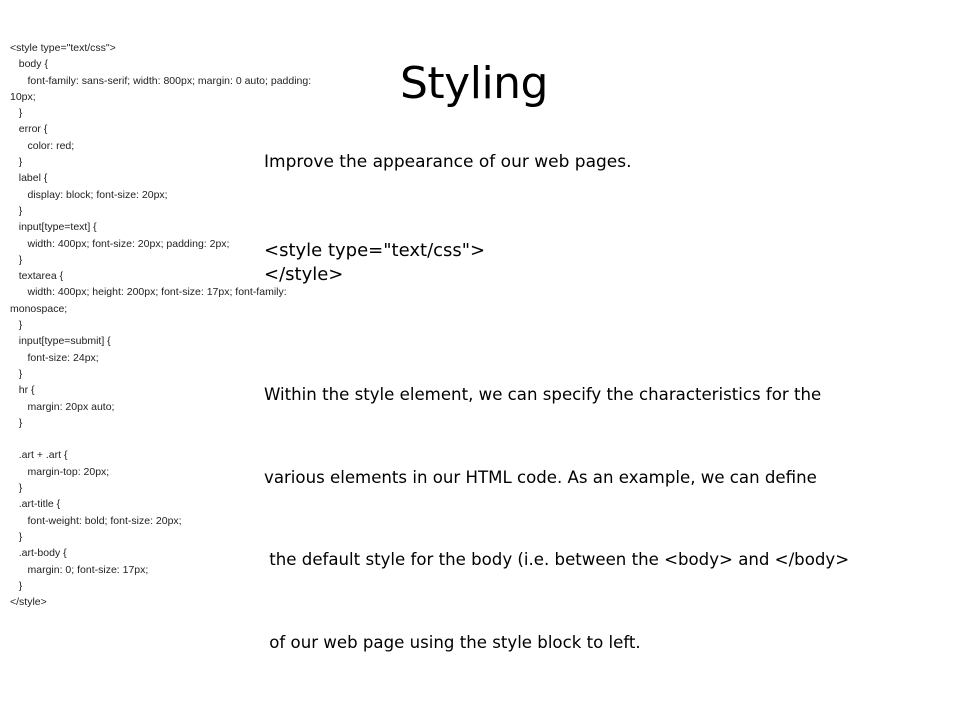  Describe the element at coordinates (63, 48) in the screenshot. I see `code-line: <style type="text/css">` at that location.